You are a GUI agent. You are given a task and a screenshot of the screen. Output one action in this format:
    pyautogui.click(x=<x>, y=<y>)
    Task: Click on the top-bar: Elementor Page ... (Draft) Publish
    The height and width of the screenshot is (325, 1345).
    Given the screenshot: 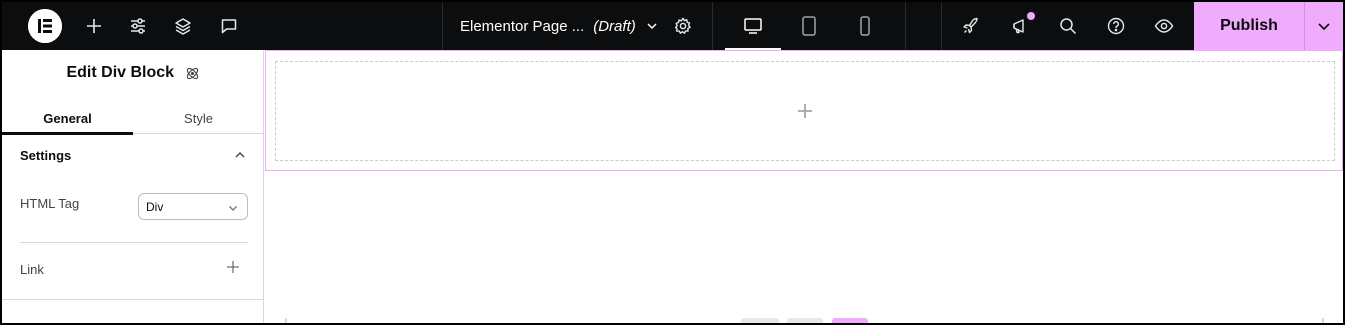 What is the action you would take?
    pyautogui.click(x=672, y=26)
    